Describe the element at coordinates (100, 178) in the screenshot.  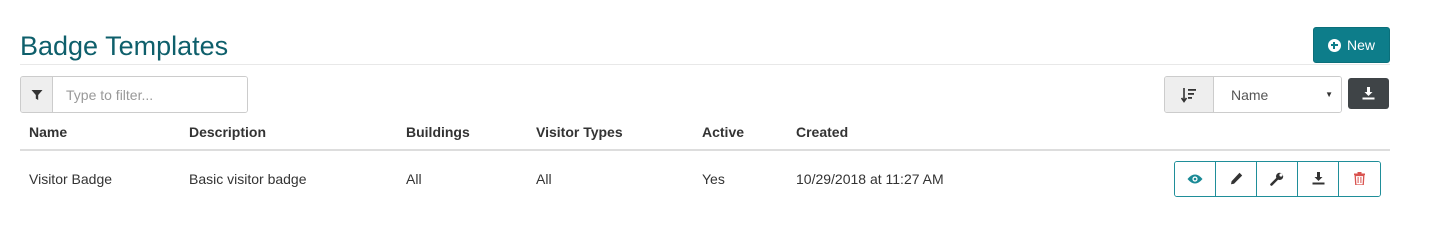
I see `cell-name: Visitor Badge` at that location.